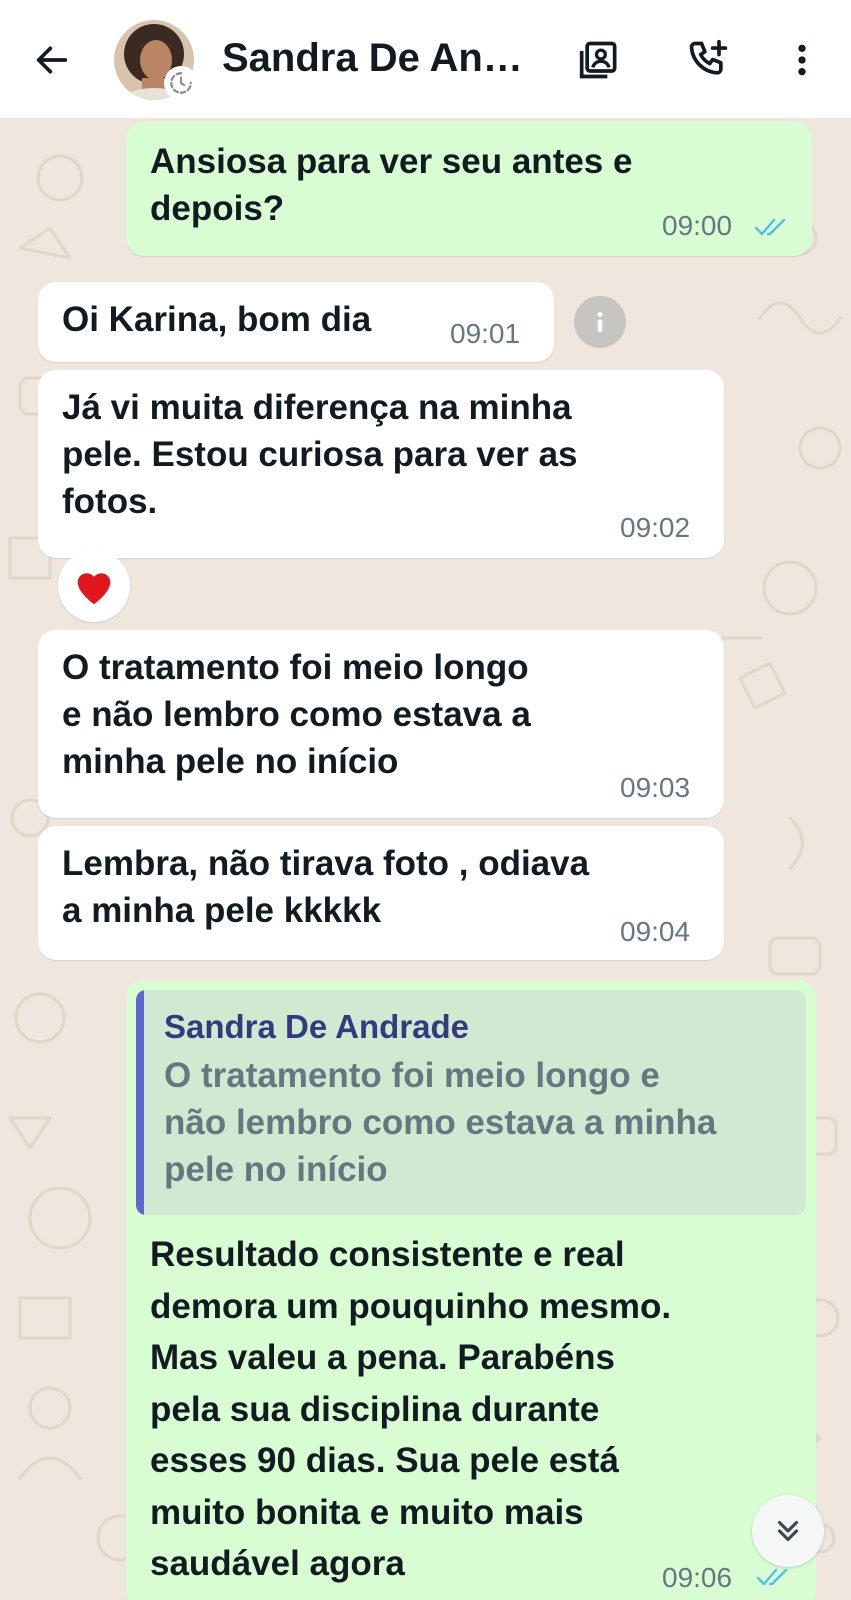 The image size is (851, 1600). Describe the element at coordinates (655, 931) in the screenshot. I see `message-time: 09:04` at that location.